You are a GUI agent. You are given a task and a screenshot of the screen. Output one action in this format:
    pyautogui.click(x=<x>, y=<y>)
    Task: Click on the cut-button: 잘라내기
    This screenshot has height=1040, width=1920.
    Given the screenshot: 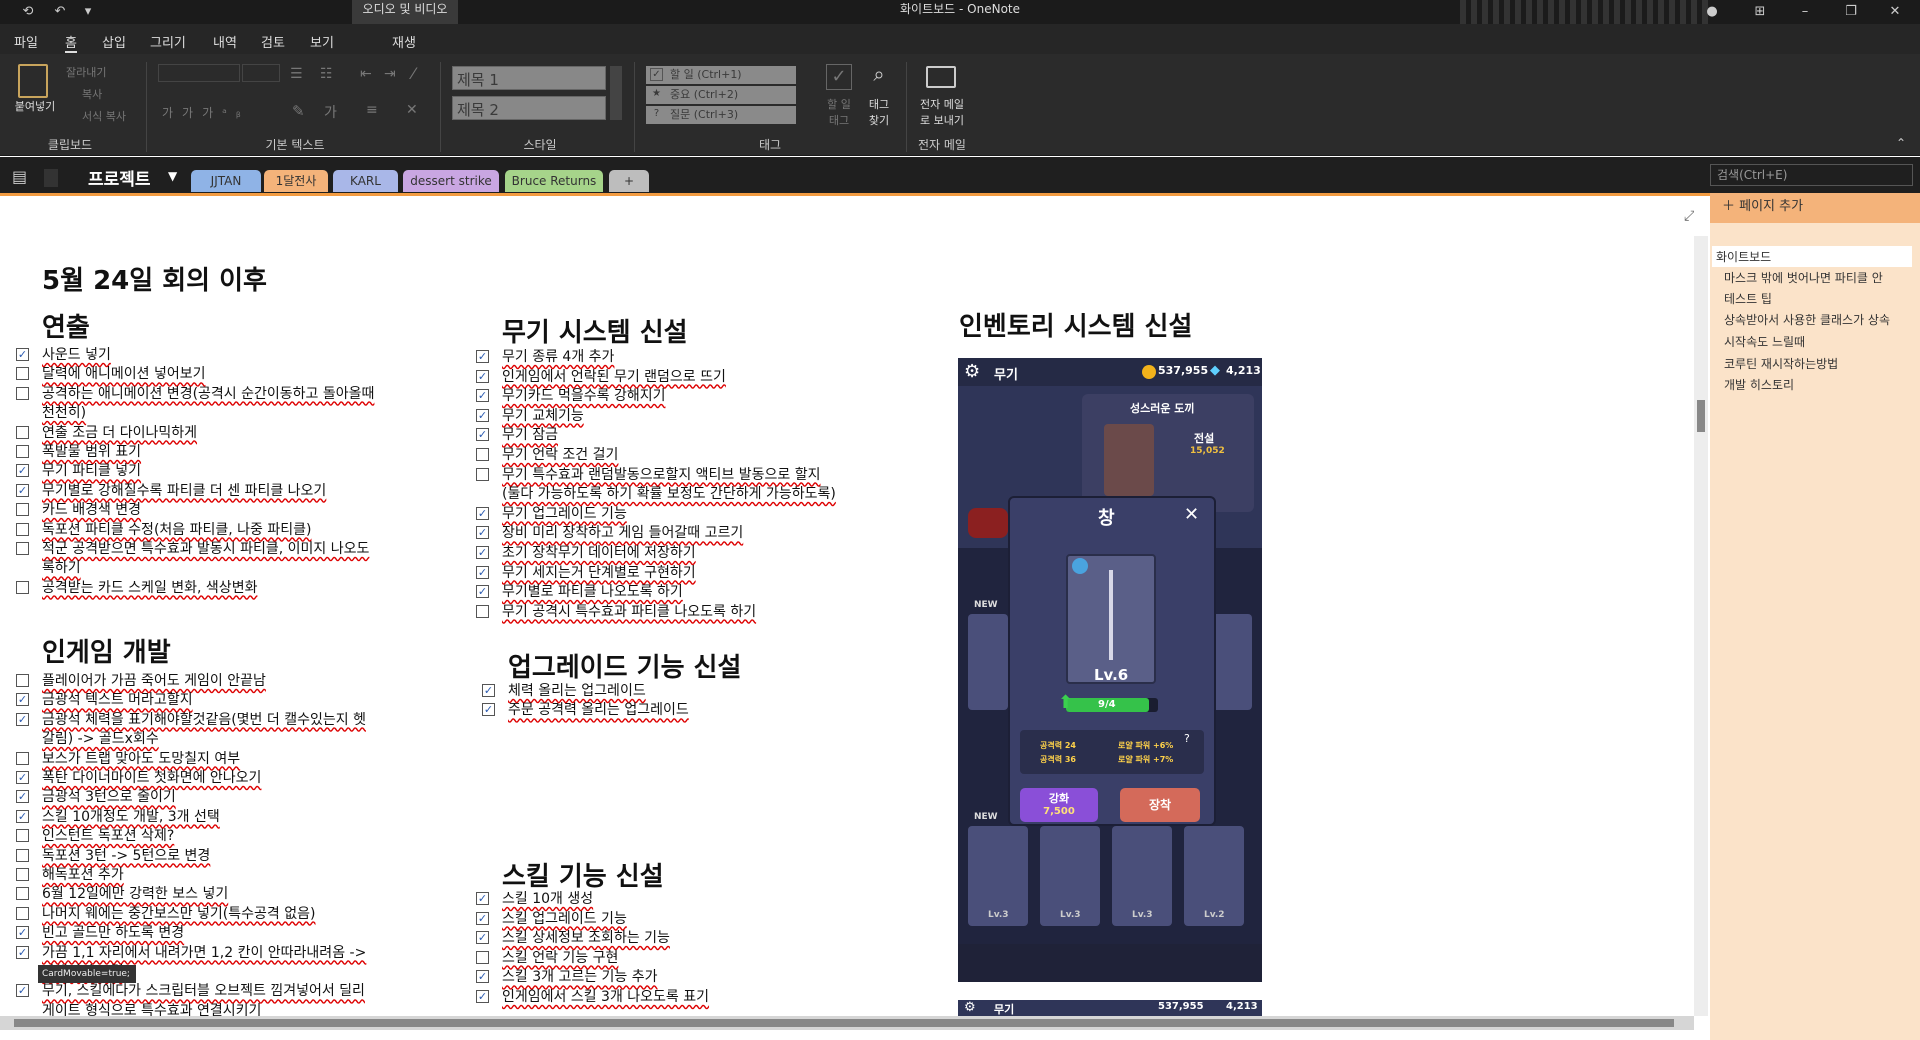 What is the action you would take?
    pyautogui.click(x=86, y=72)
    